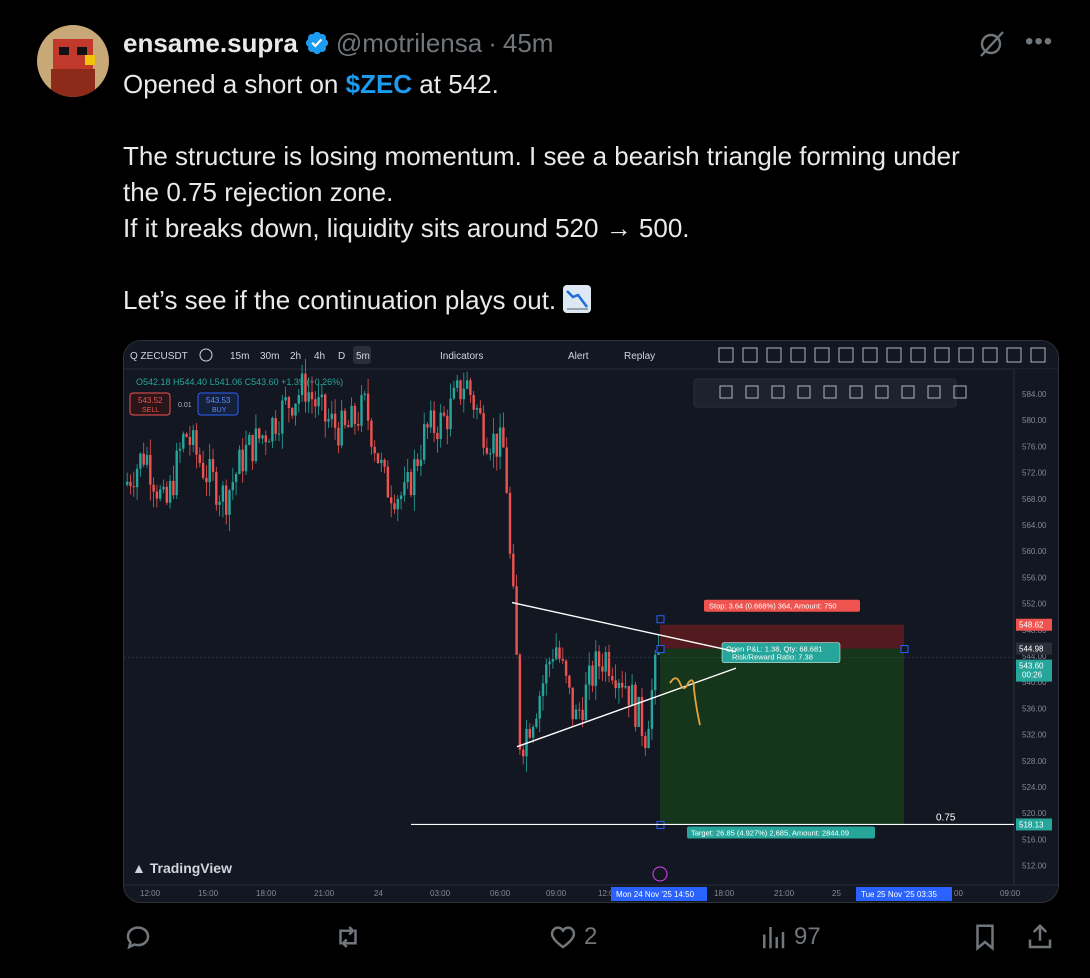  I want to click on price-tick: 532.00, so click(1034, 735).